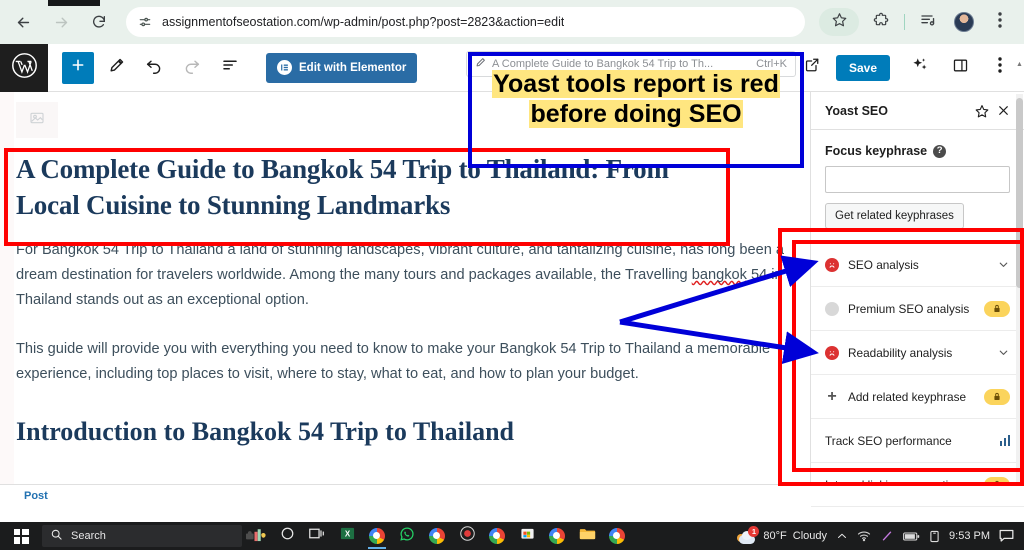  Describe the element at coordinates (1006, 536) in the screenshot. I see `notifications-icon` at that location.